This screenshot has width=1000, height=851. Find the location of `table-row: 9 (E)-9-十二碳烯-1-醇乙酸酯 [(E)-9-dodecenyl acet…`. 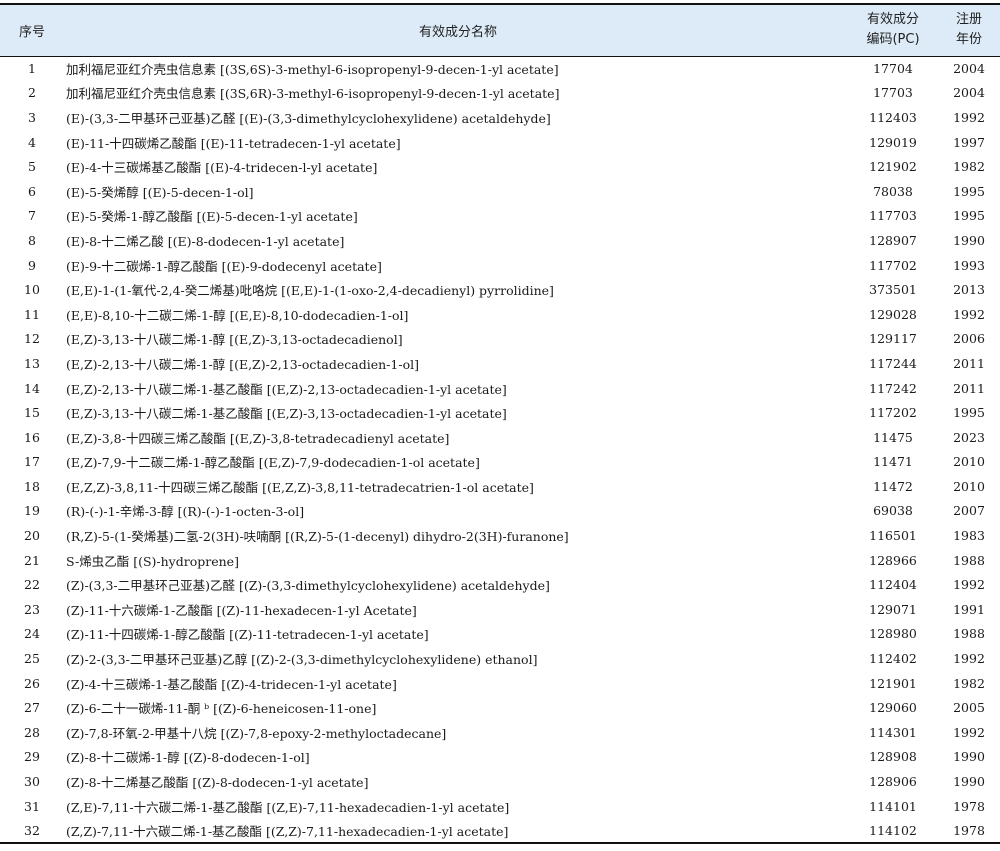

table-row: 9 (E)-9-十二碳烯-1-醇乙酸酯 [(E)-9-dodecenyl acet… is located at coordinates (500, 265).